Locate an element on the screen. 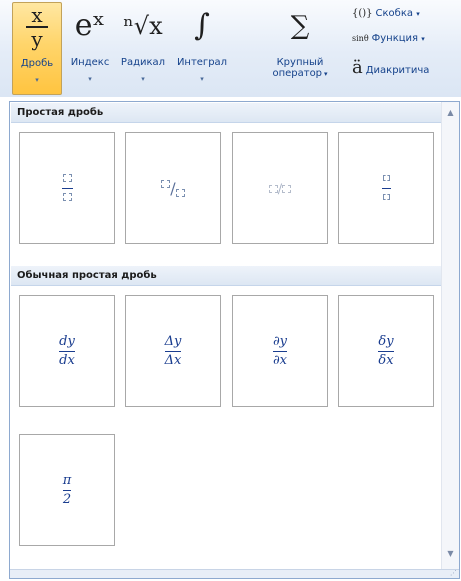  accent-button: ä Диакритича is located at coordinates (390, 68).